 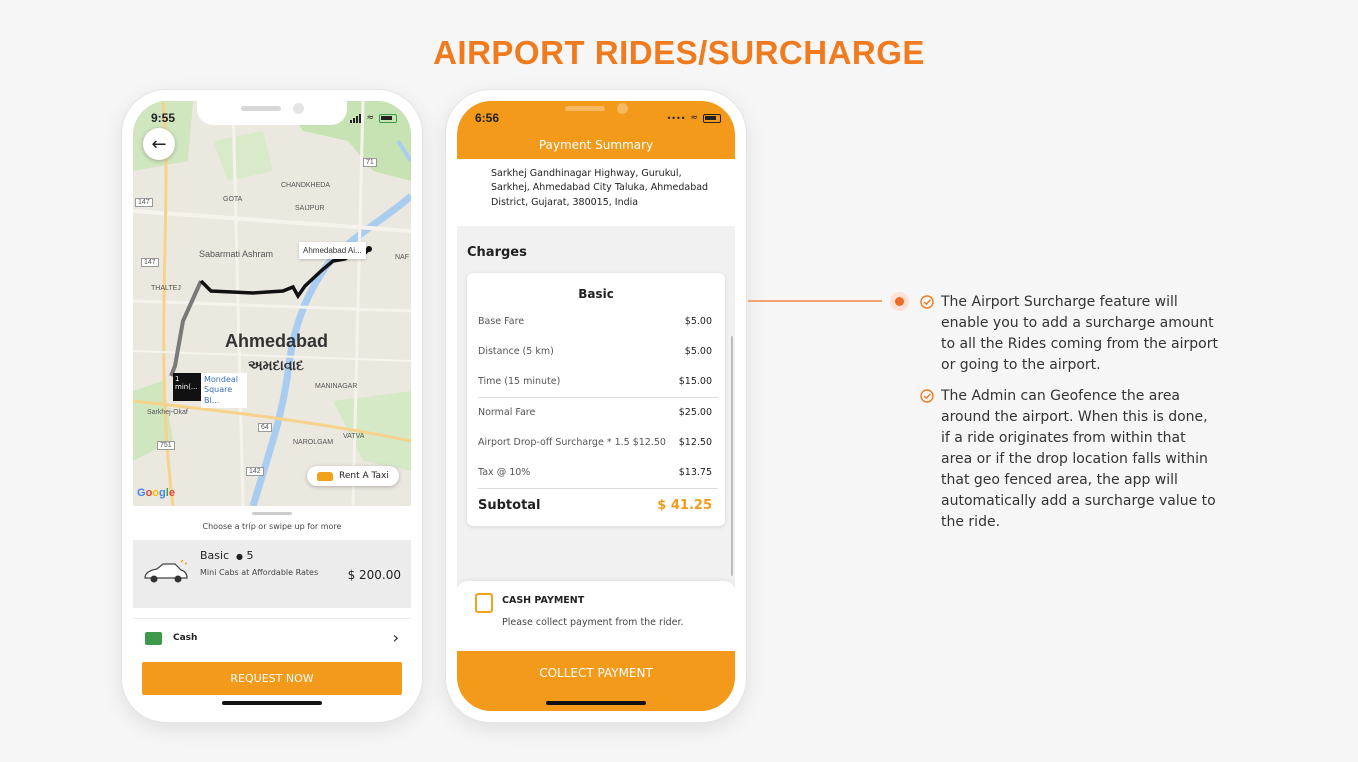 What do you see at coordinates (596, 294) in the screenshot?
I see `vehicle-type-title: Basic` at bounding box center [596, 294].